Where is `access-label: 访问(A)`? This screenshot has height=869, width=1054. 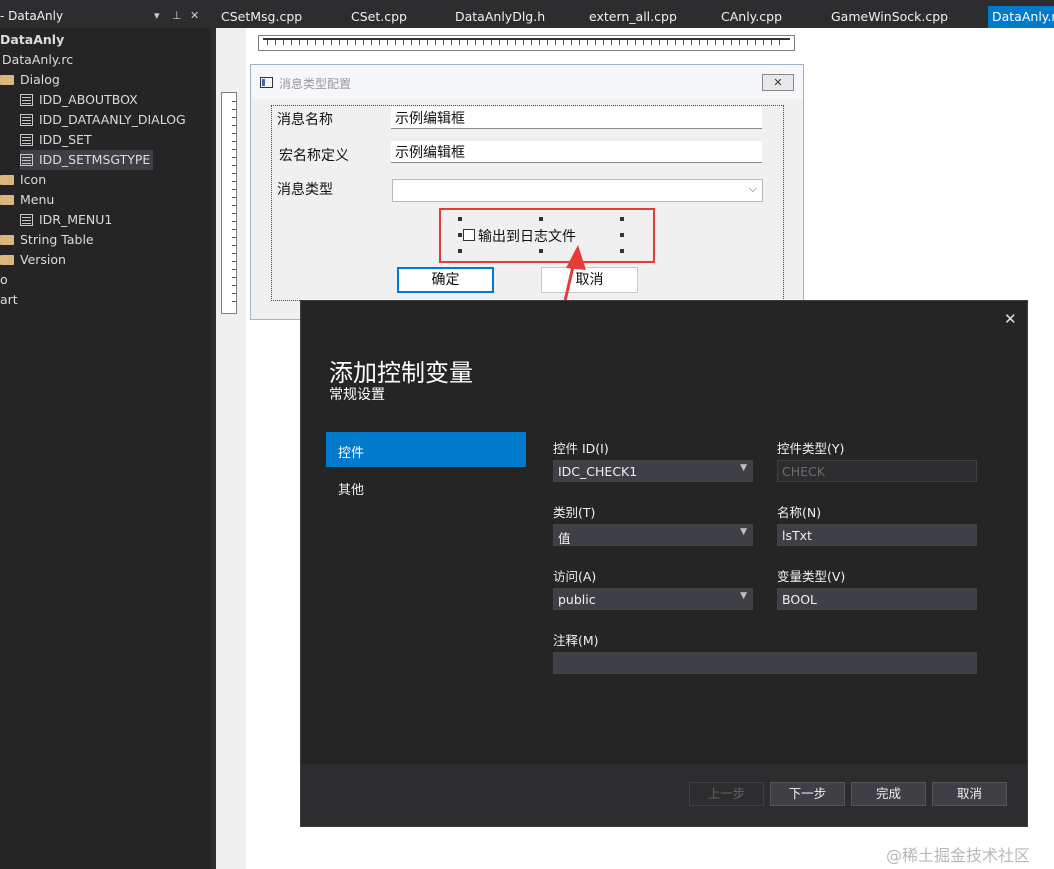
access-label: 访问(A) is located at coordinates (575, 576).